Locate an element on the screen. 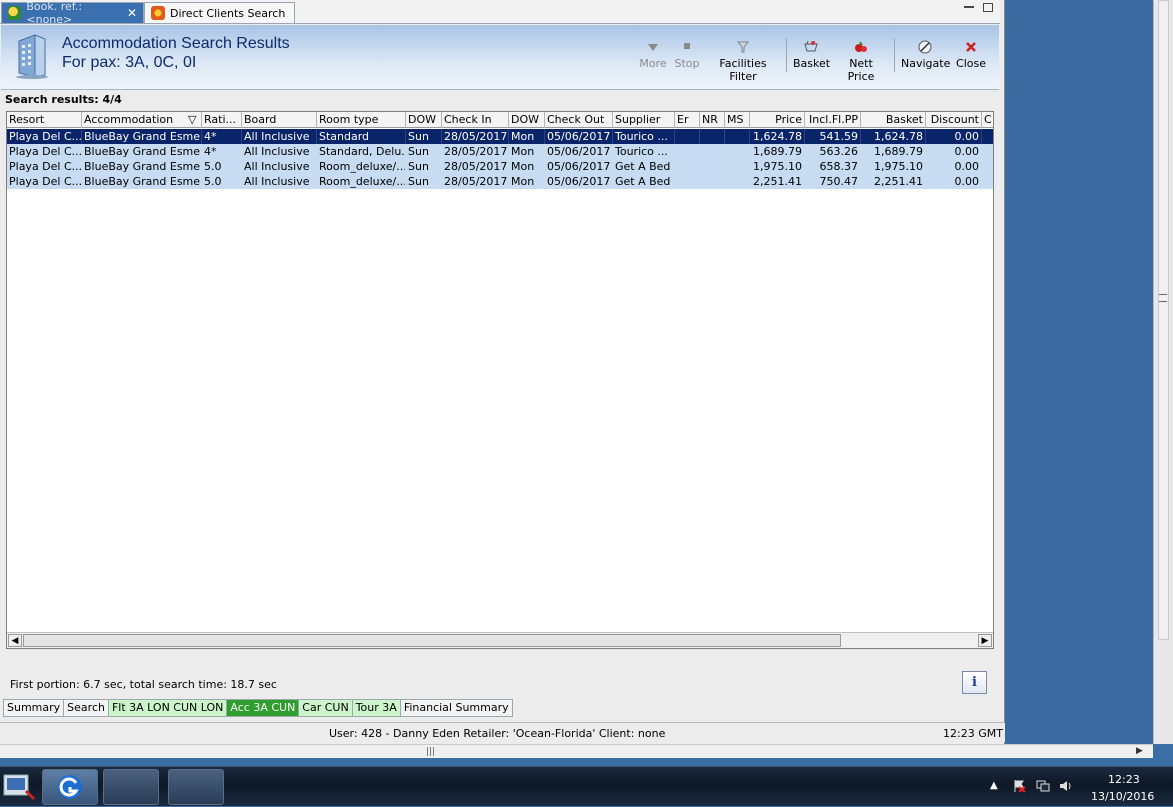 This screenshot has height=807, width=1173. start-button-icon is located at coordinates (20, 787).